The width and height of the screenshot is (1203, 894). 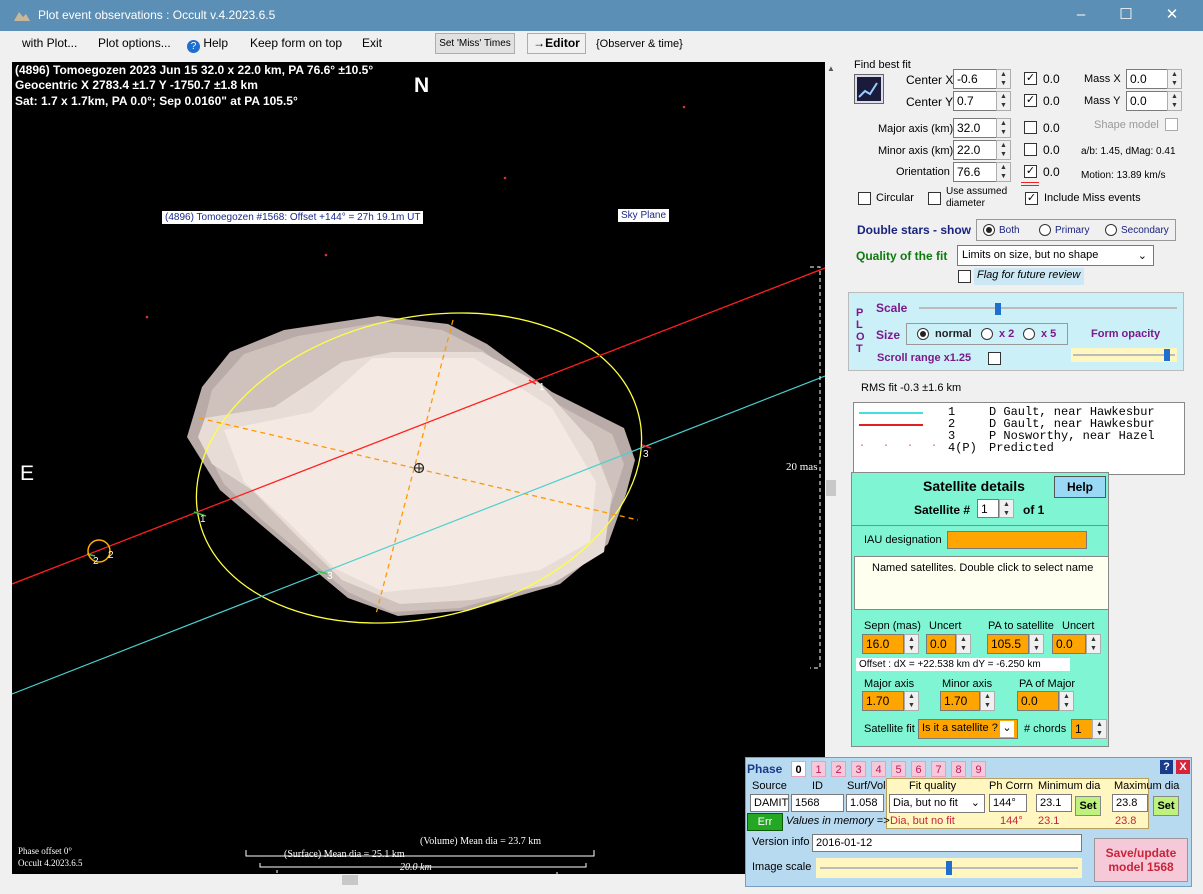 What do you see at coordinates (864, 198) in the screenshot?
I see `circular-checkbox` at bounding box center [864, 198].